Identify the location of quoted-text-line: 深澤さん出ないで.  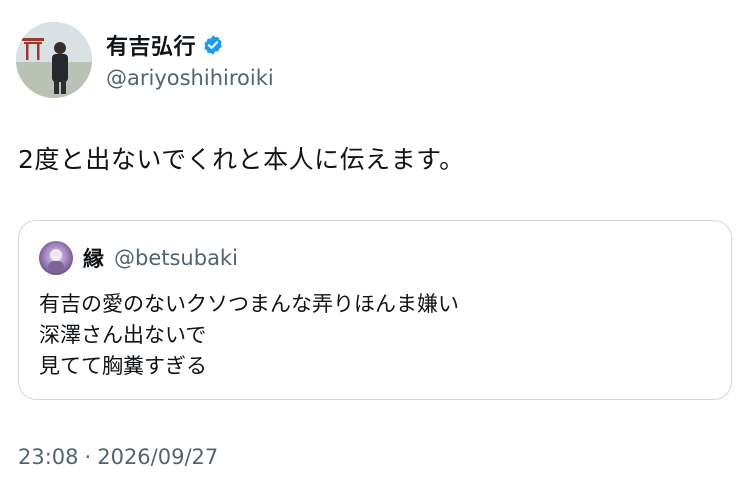
(123, 335).